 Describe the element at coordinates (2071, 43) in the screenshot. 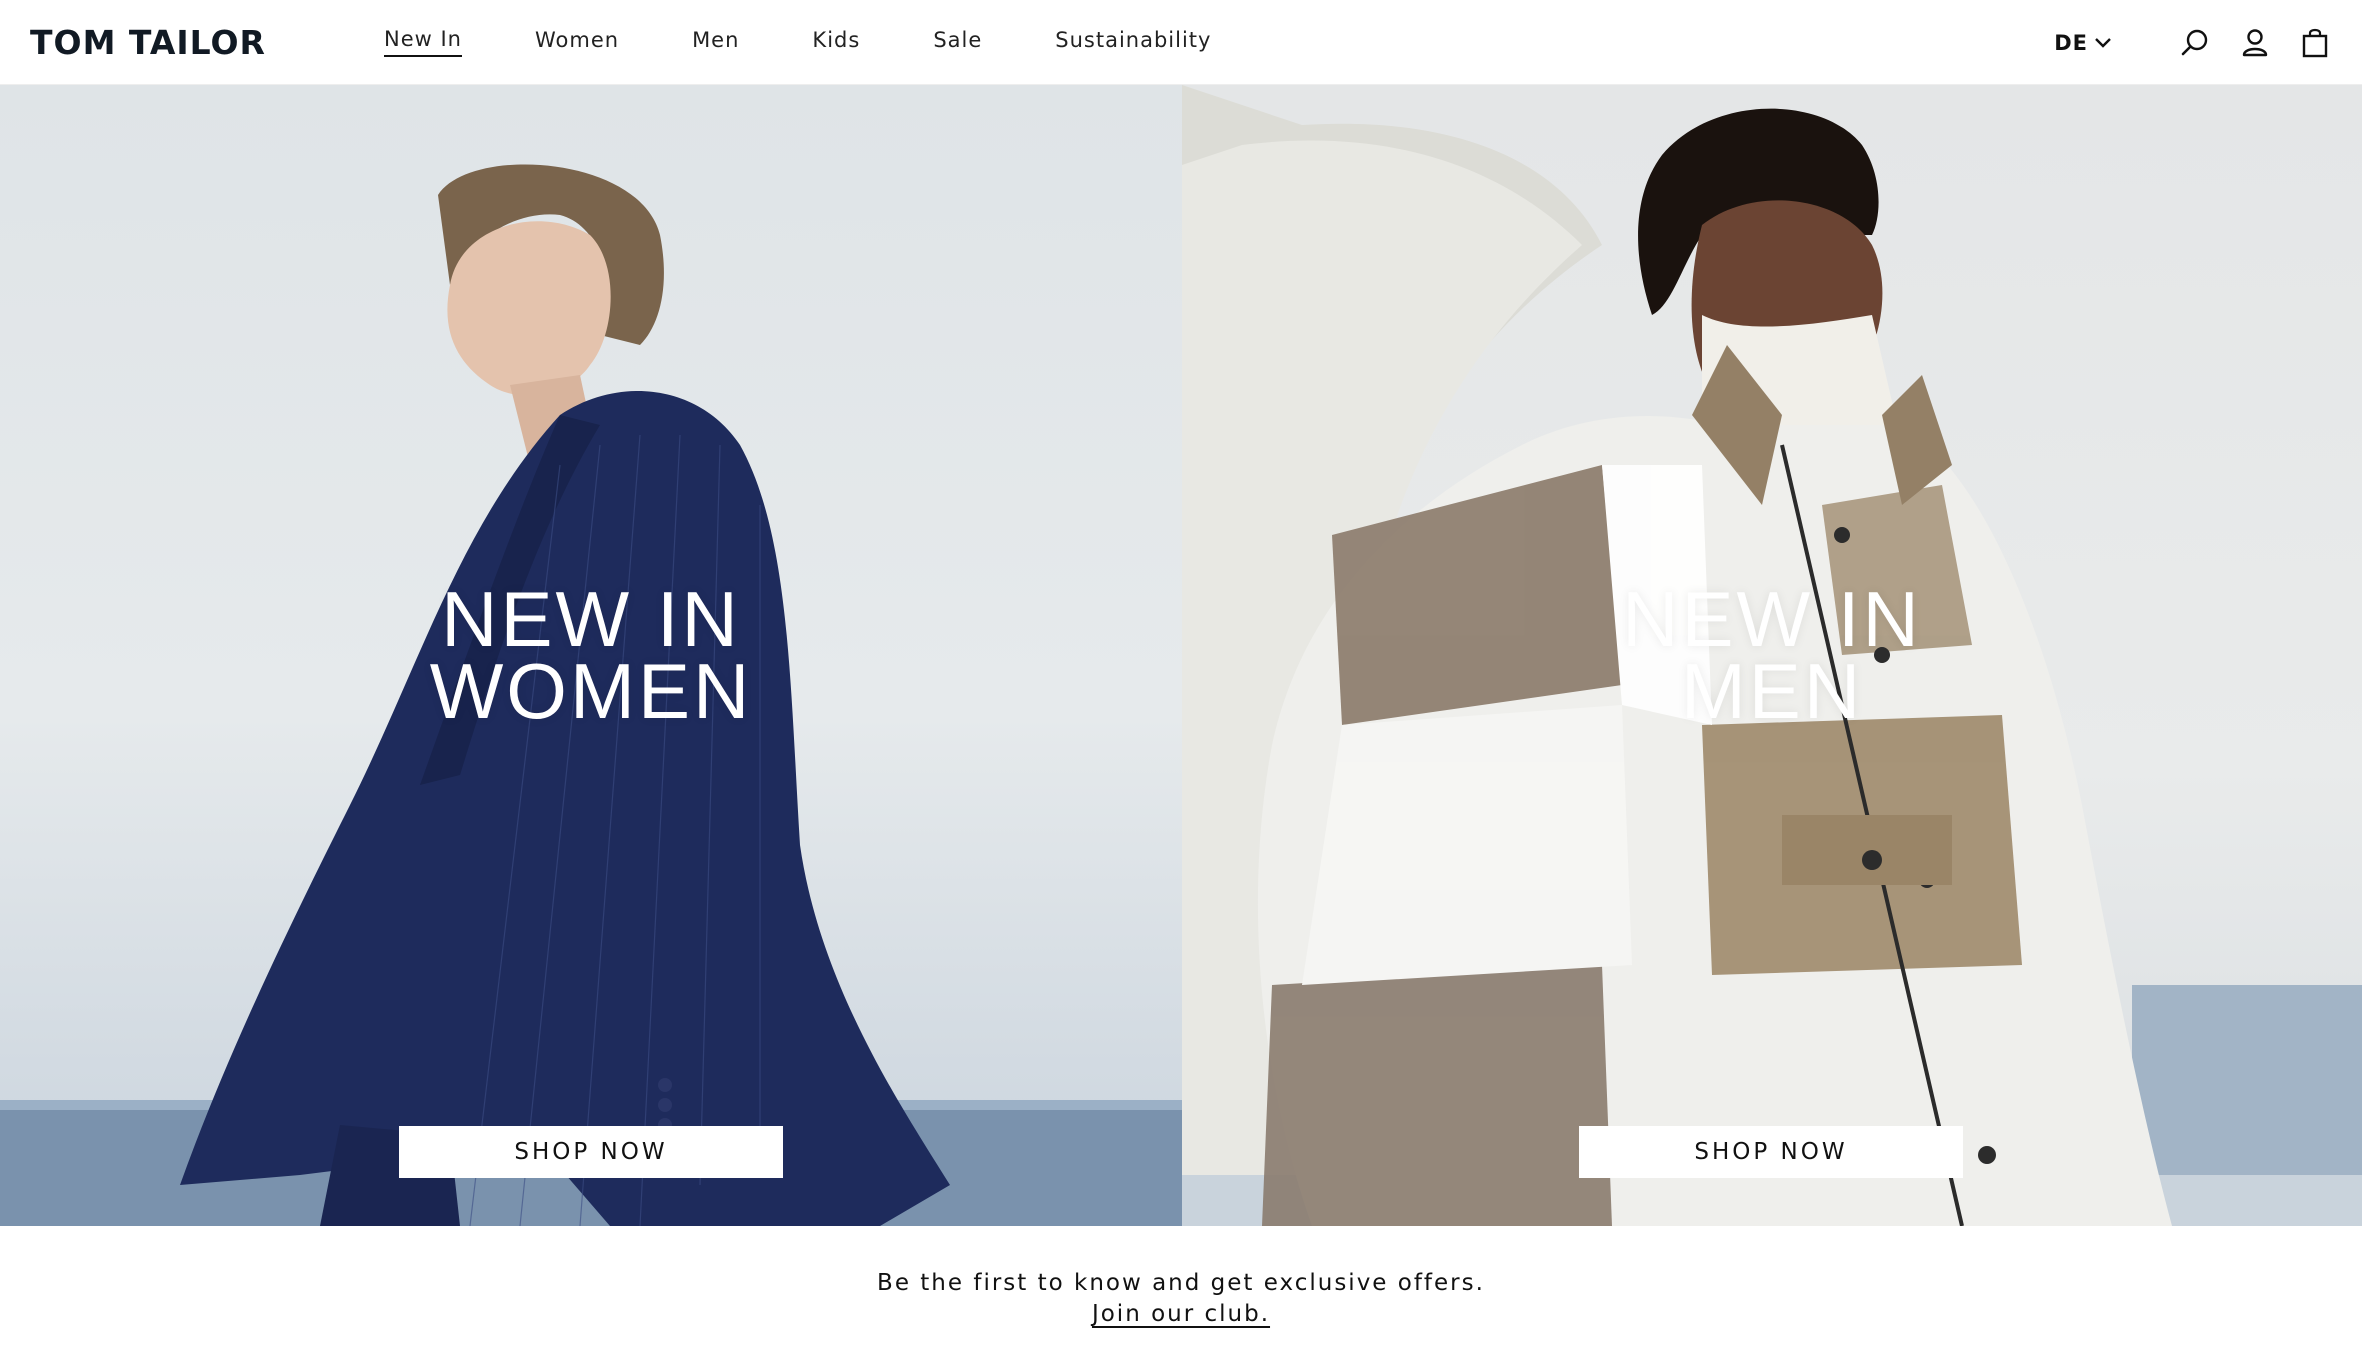

I see `language-code: DE` at that location.